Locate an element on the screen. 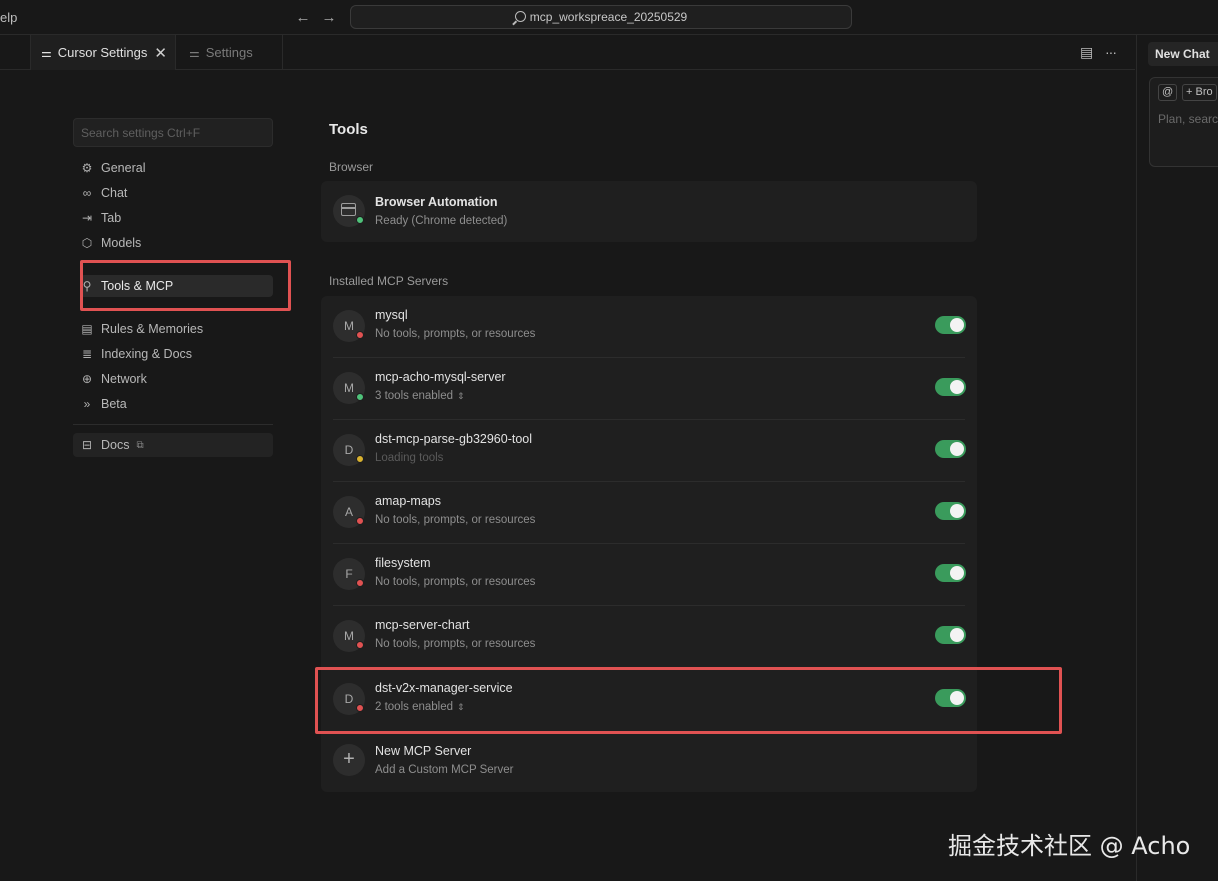  tab-arrow-icon: ⇥ is located at coordinates (87, 218).